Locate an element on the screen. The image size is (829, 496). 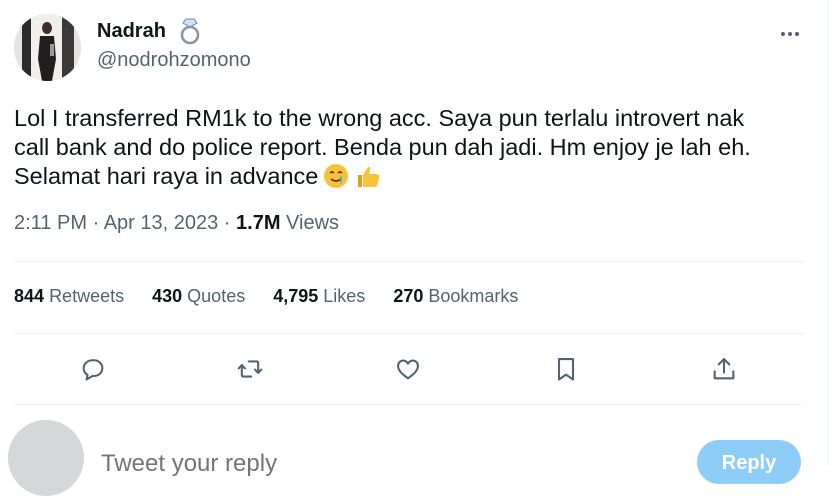
tweet-date: Apr 13, 2023 is located at coordinates (161, 223).